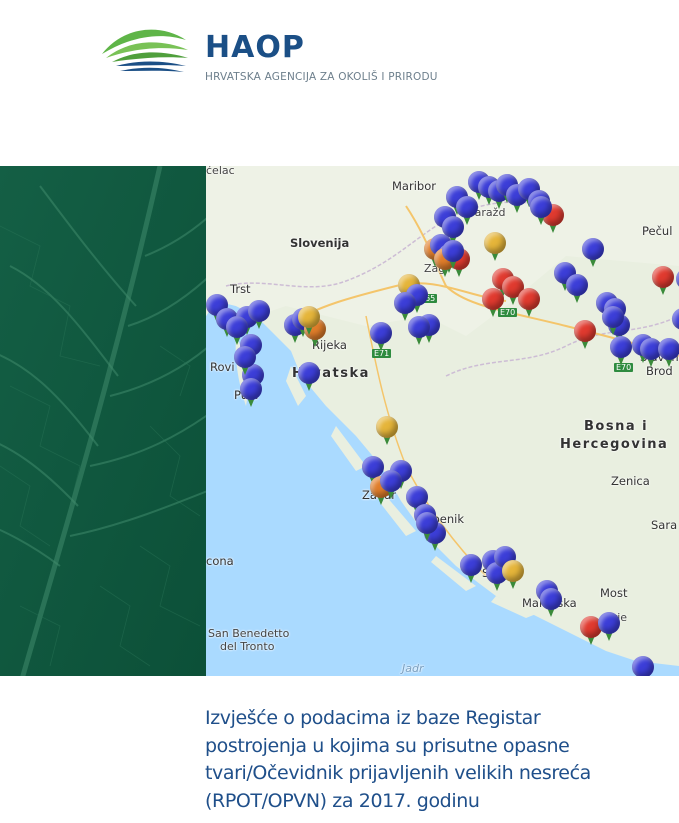 This screenshot has height=823, width=679. Describe the element at coordinates (249, 633) in the screenshot. I see `map-label-san-benedetto: San Benedetto` at that location.